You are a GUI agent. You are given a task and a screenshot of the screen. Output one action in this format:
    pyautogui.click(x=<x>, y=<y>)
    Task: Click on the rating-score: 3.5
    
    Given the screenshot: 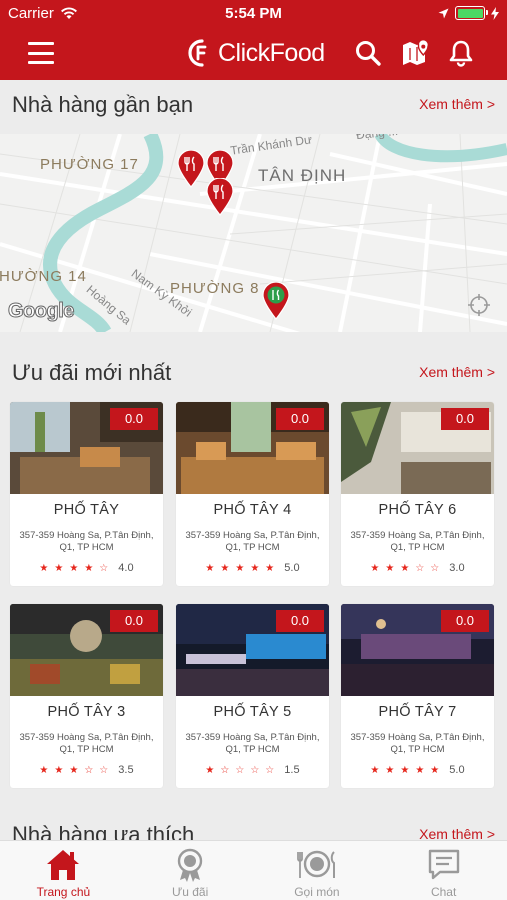 What is the action you would take?
    pyautogui.click(x=126, y=770)
    